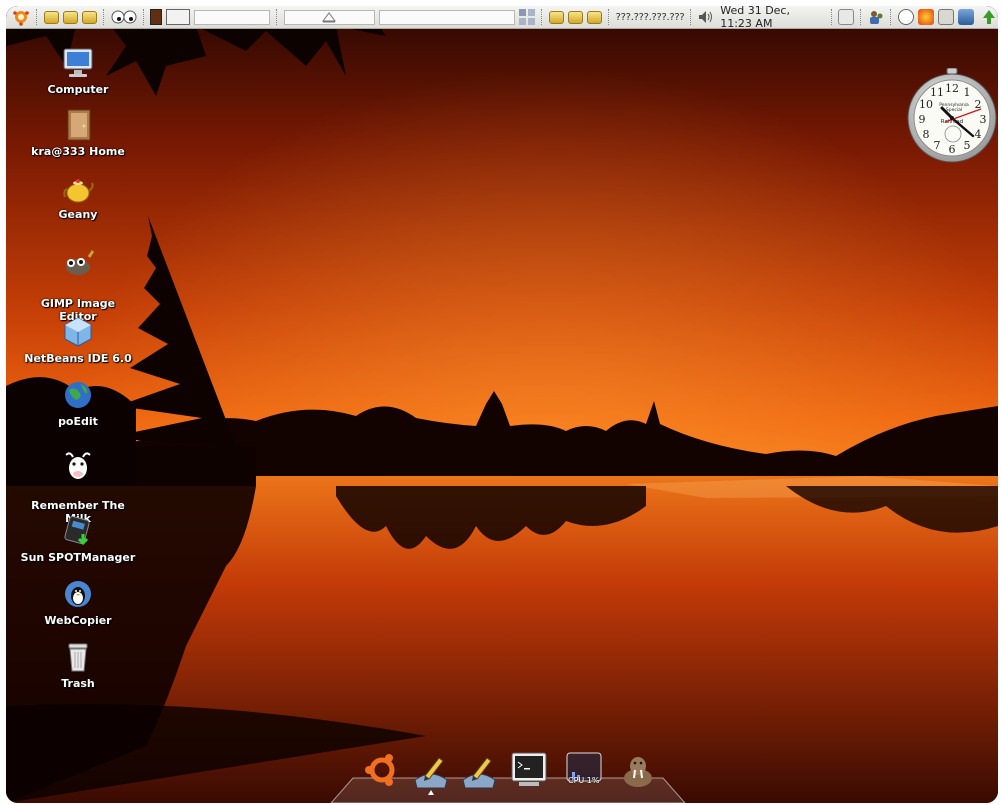  I want to click on cow-icon, so click(78, 465).